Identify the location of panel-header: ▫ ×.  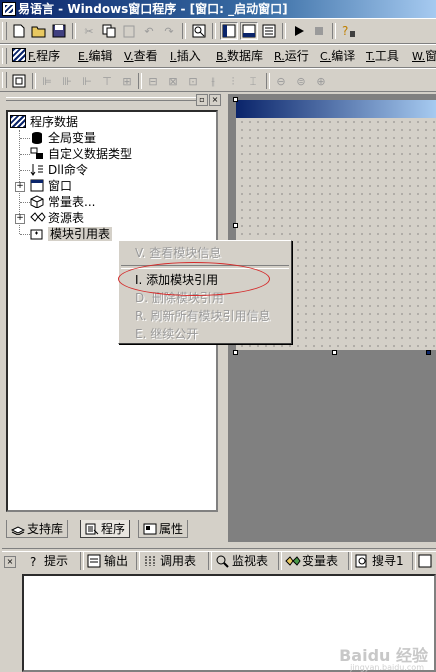
(112, 100).